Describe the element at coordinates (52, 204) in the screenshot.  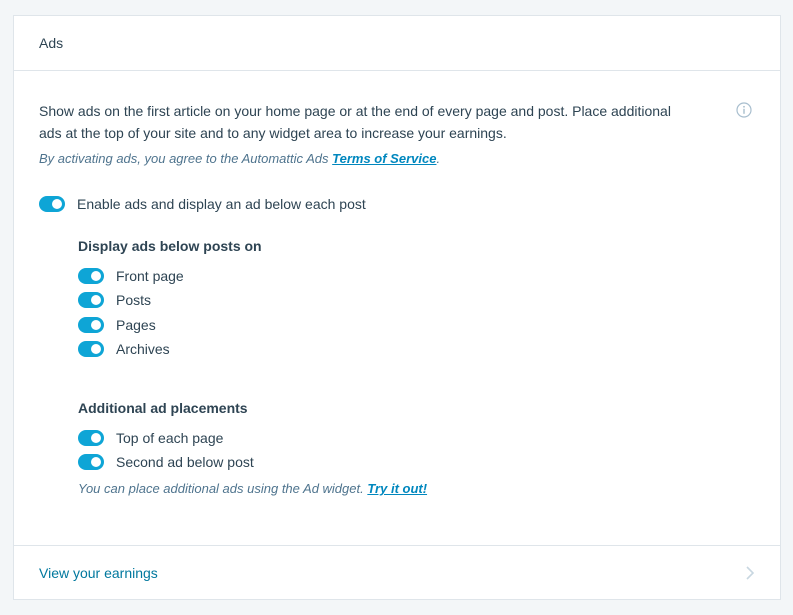
I see `enable-ads-toggle` at that location.